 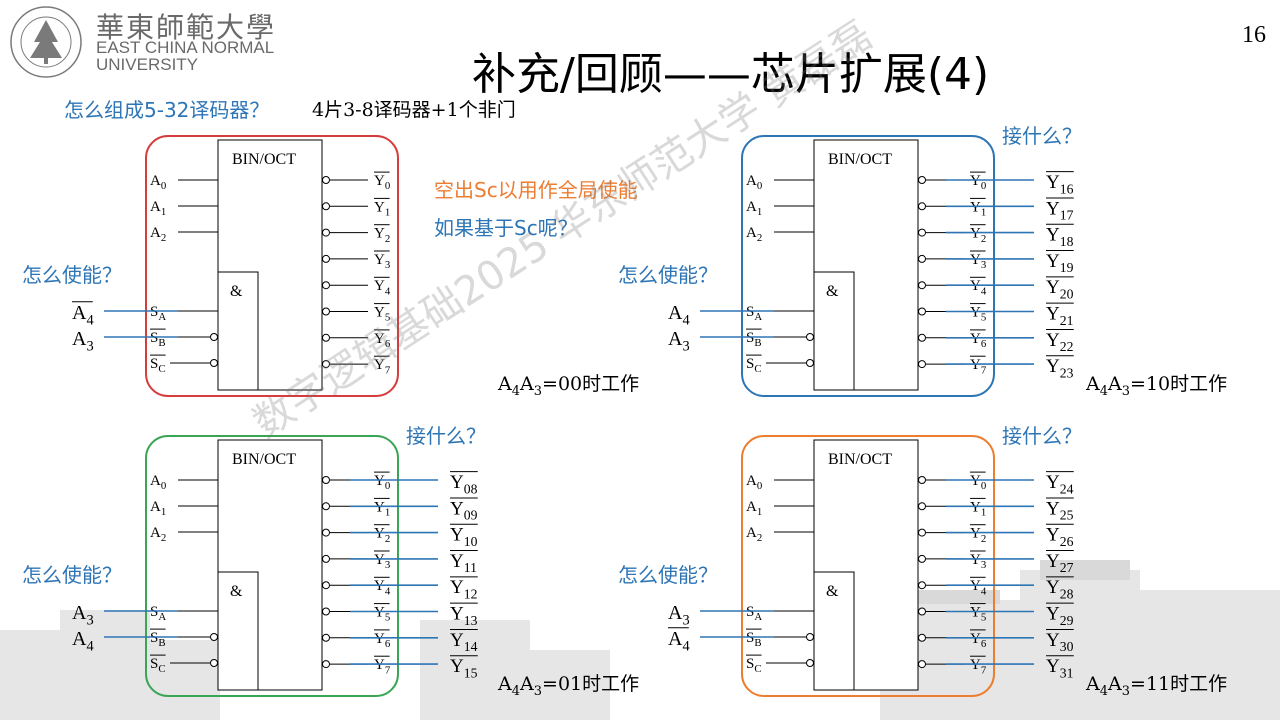 I want to click on connected-output-label: Y10, so click(x=464, y=537).